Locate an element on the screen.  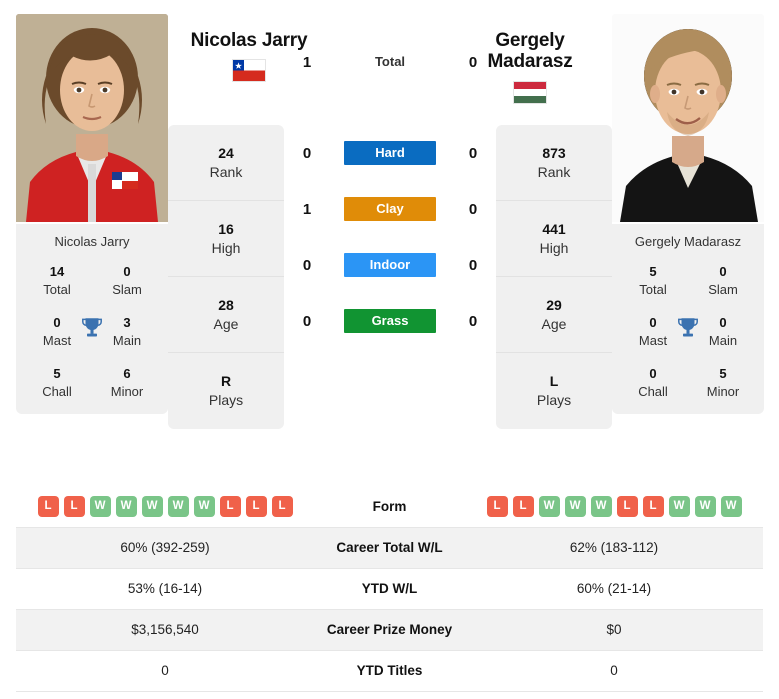
left-form-strip: LLWWWWWLLL is located at coordinates (165, 506).